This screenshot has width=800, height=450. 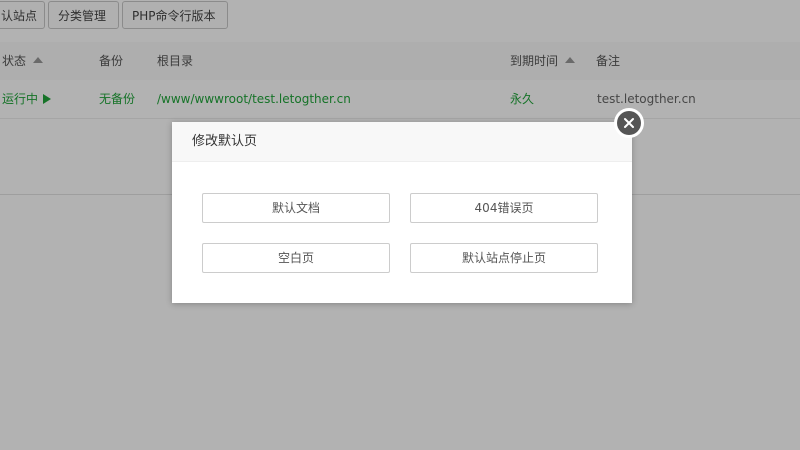 I want to click on 404-error-page-button: 404错误页, so click(x=504, y=208).